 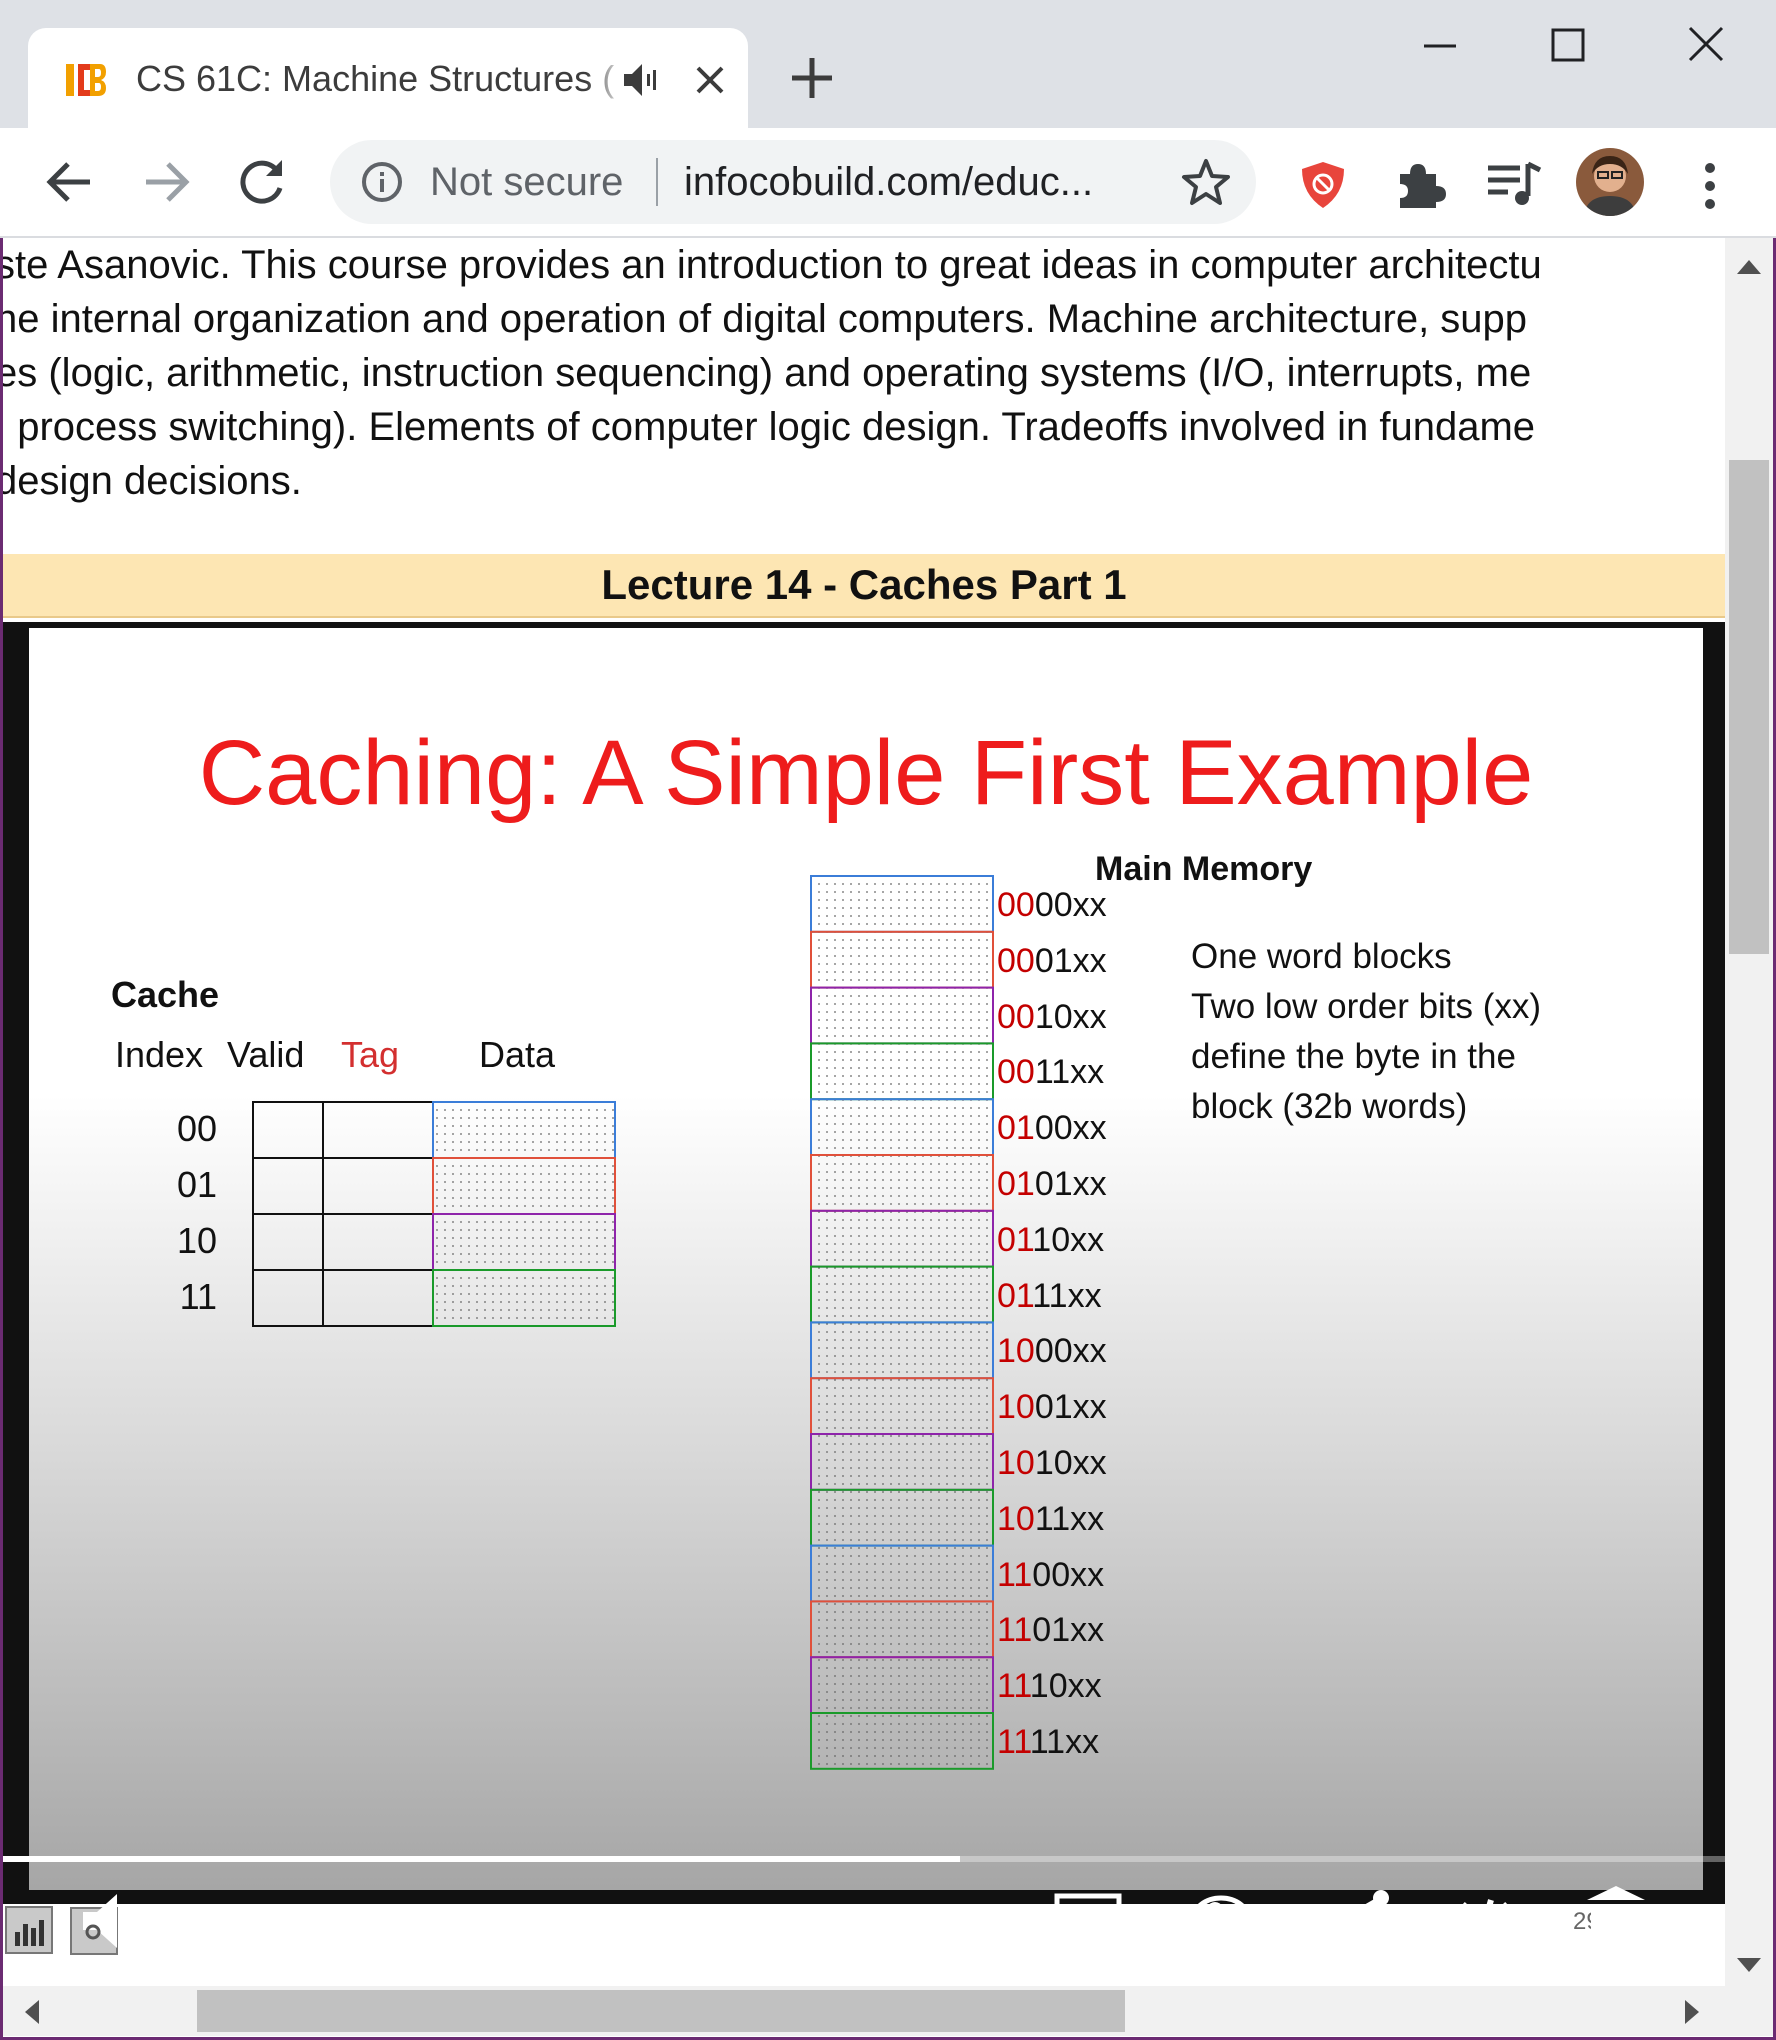 I want to click on info-icon, so click(x=382, y=182).